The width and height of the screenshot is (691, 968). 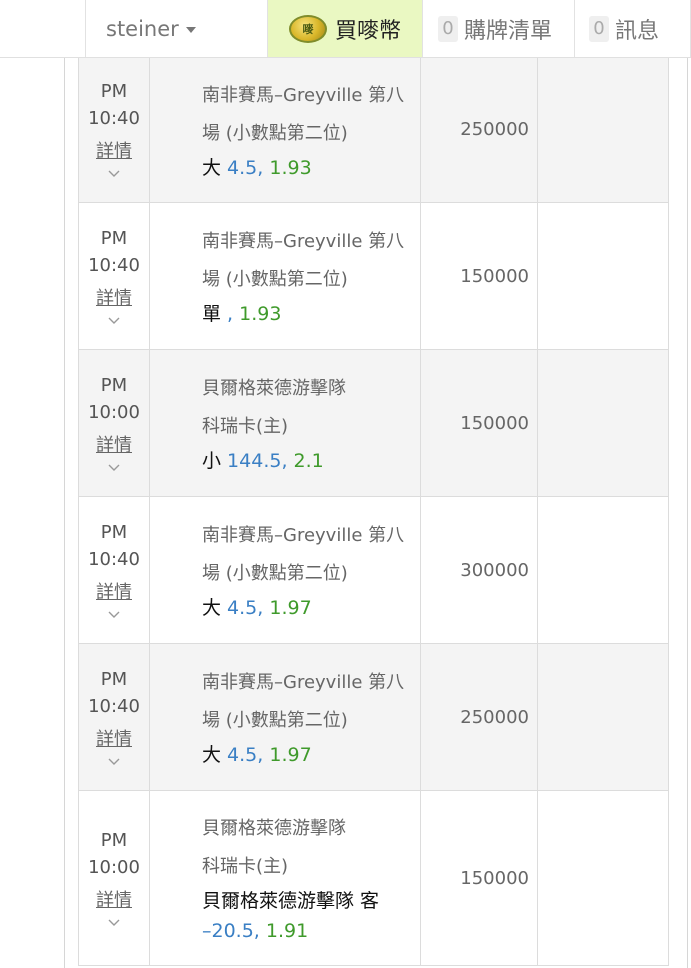 I want to click on bet-selection: 單 , 1.93, so click(x=306, y=314).